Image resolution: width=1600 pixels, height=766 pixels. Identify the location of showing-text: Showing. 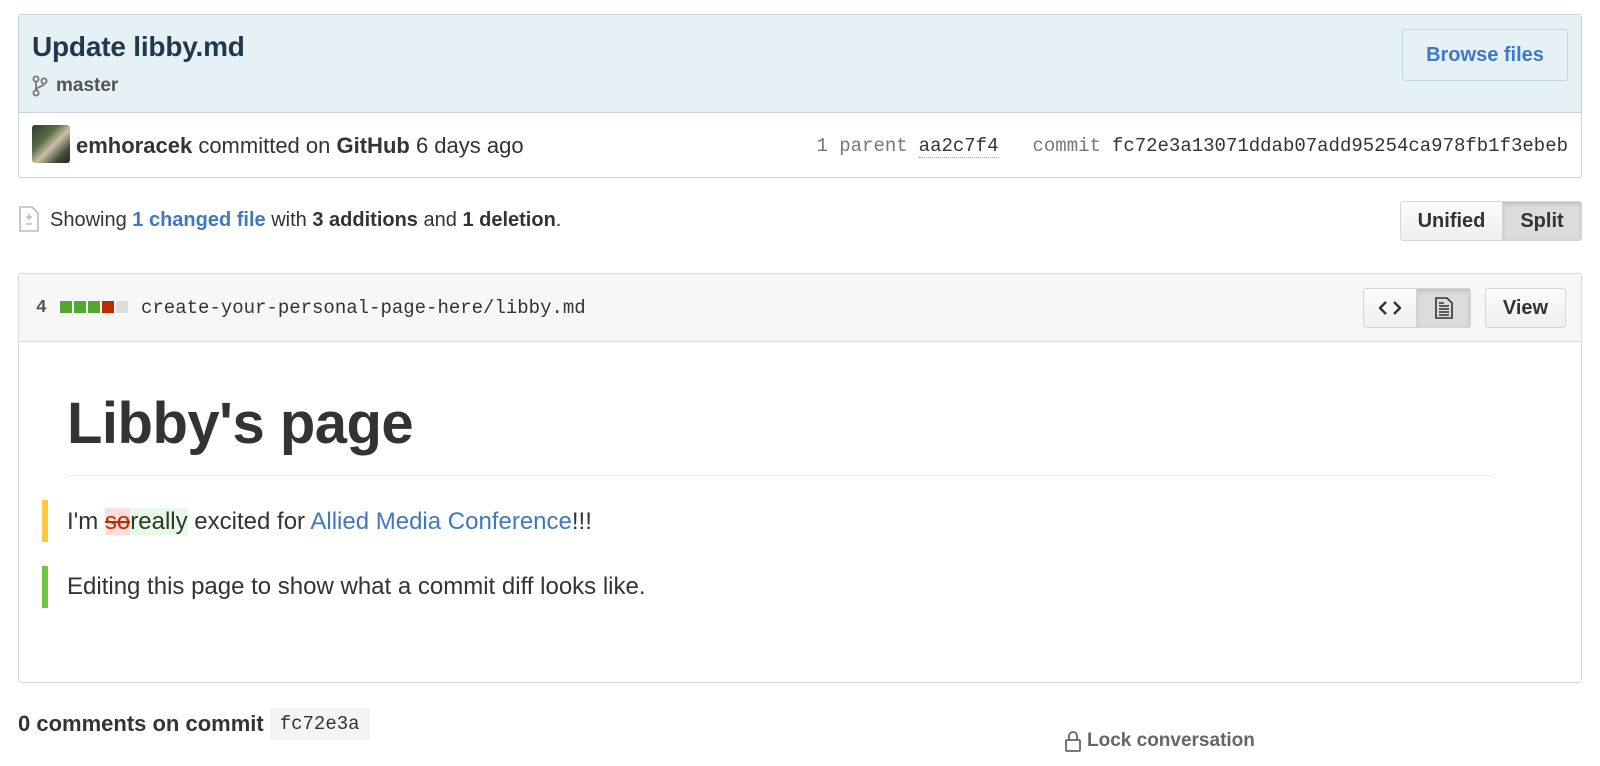
(88, 220).